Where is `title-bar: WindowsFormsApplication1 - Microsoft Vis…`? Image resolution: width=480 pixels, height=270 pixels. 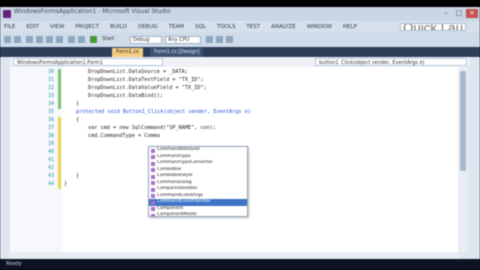 title-bar: WindowsFormsApplication1 - Microsoft Vis… is located at coordinates (240, 14).